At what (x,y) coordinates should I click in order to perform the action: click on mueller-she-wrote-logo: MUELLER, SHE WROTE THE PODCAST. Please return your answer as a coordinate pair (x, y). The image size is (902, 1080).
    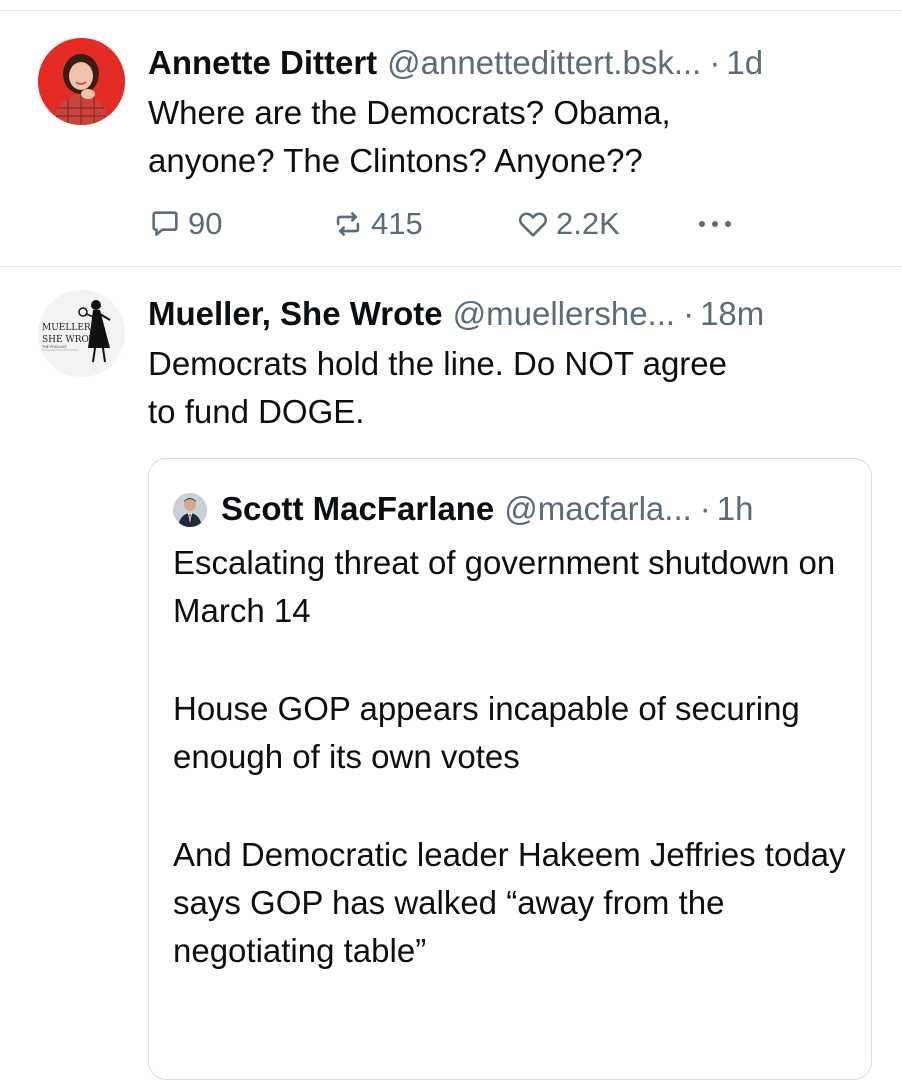
    Looking at the image, I should click on (81, 333).